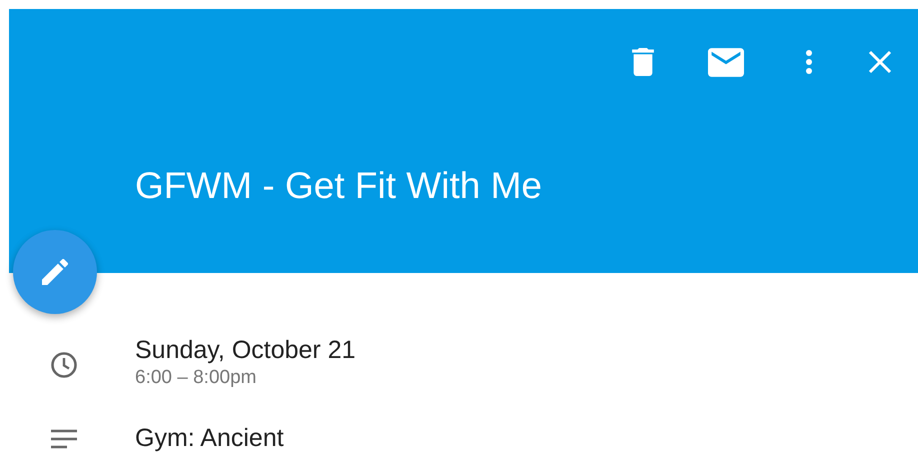  What do you see at coordinates (245, 350) in the screenshot?
I see `detail-text: Sunday, October 21` at bounding box center [245, 350].